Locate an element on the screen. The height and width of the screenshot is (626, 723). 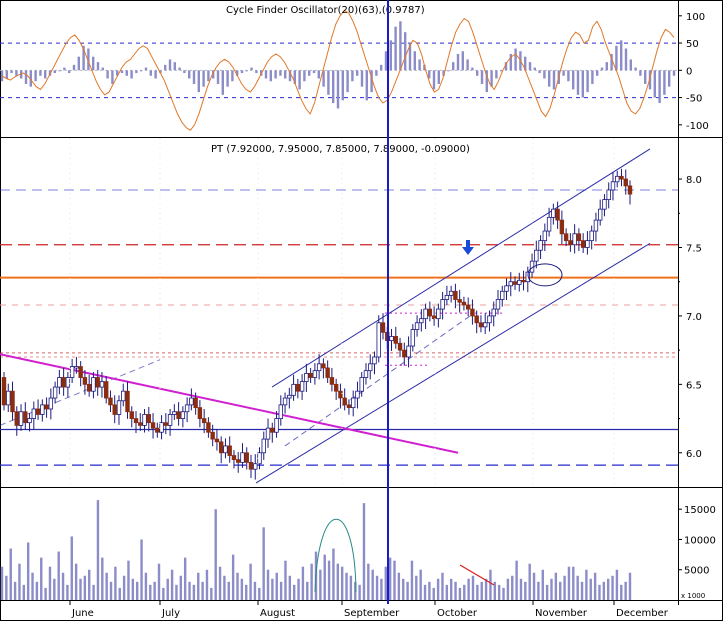
price-y-tick-label: 8.0 is located at coordinates (694, 180).